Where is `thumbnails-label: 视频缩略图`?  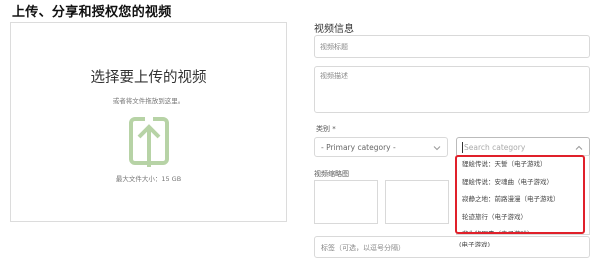
thumbnails-label: 视频缩略图 is located at coordinates (331, 174).